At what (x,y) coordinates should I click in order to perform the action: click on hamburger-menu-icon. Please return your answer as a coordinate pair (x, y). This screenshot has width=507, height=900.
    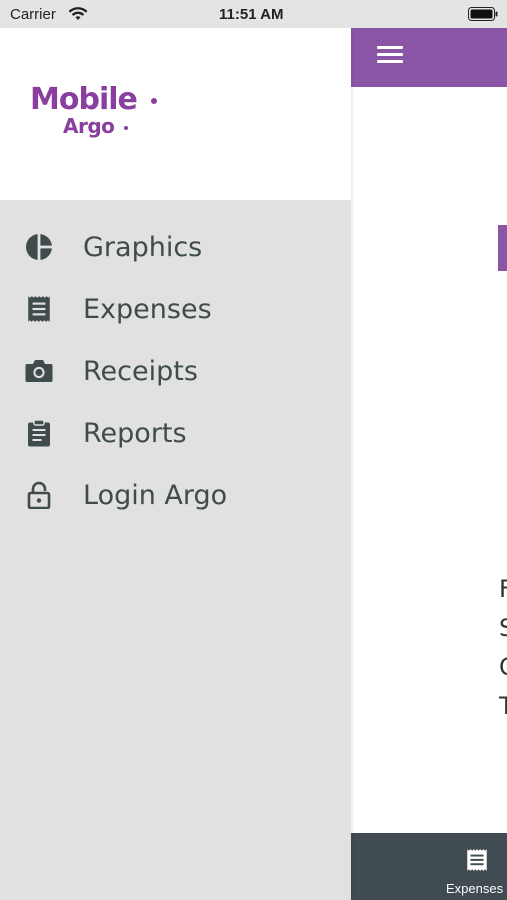
    Looking at the image, I should click on (390, 56).